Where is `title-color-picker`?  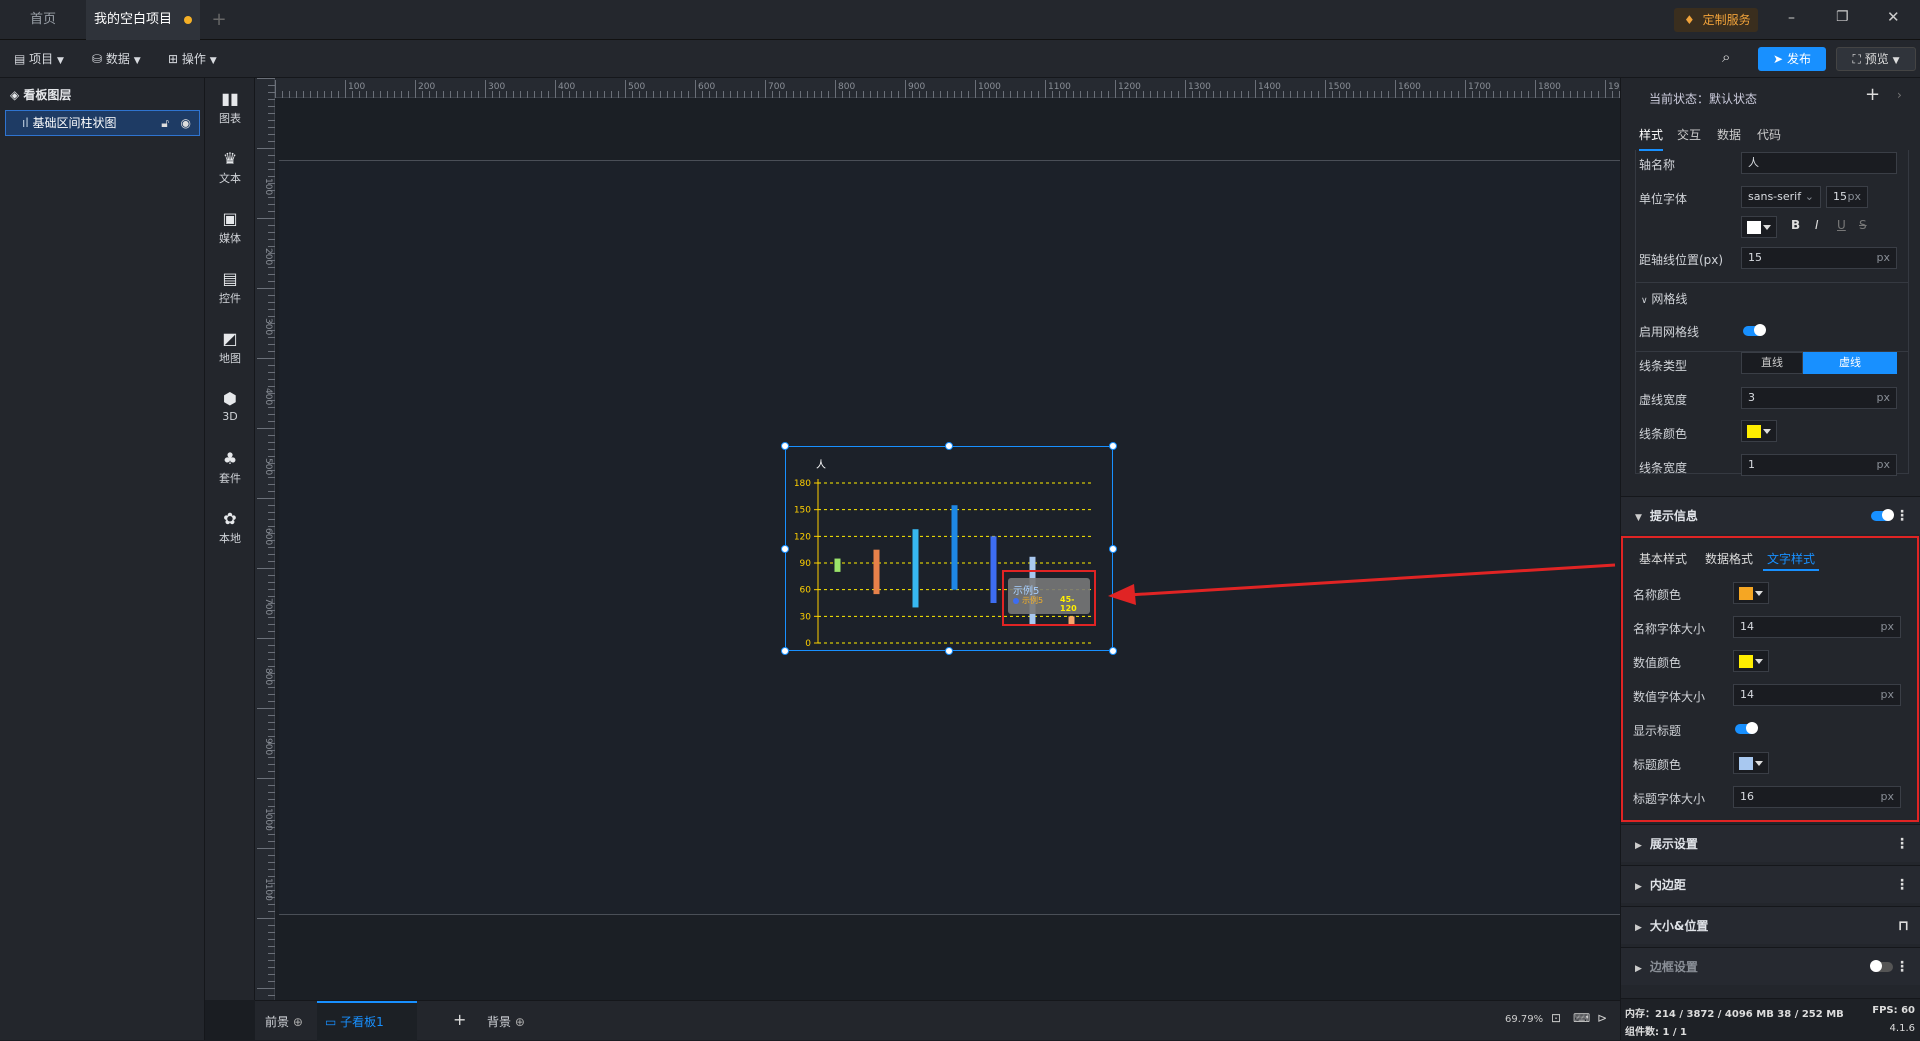 title-color-picker is located at coordinates (1751, 763).